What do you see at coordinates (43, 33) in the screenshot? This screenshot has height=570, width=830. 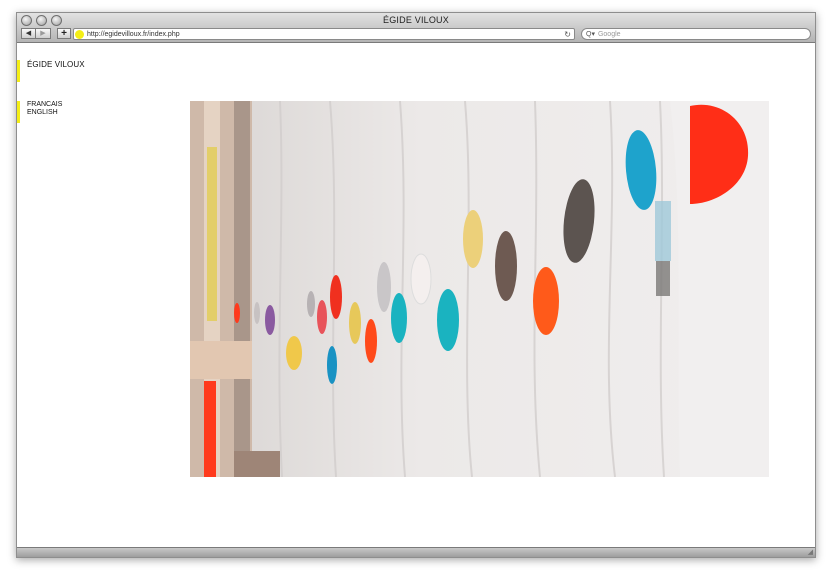 I see `forward-button: ▶` at bounding box center [43, 33].